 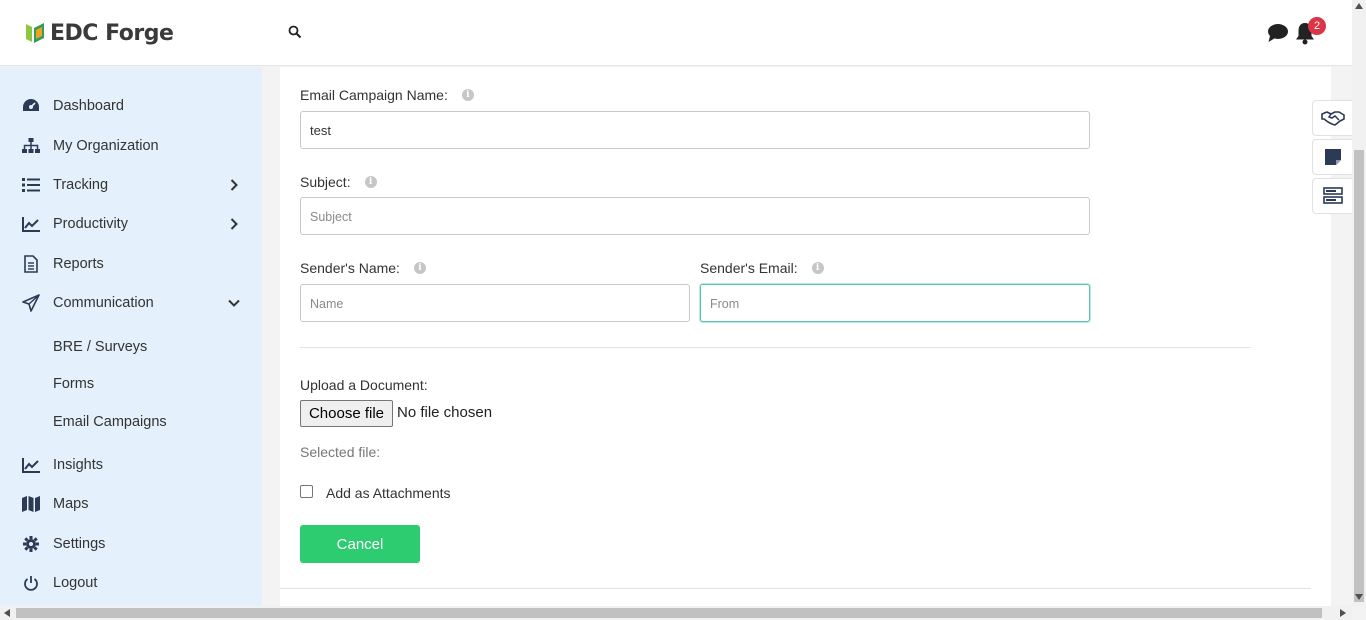 I want to click on sidebar-item-label: Maps, so click(x=71, y=504).